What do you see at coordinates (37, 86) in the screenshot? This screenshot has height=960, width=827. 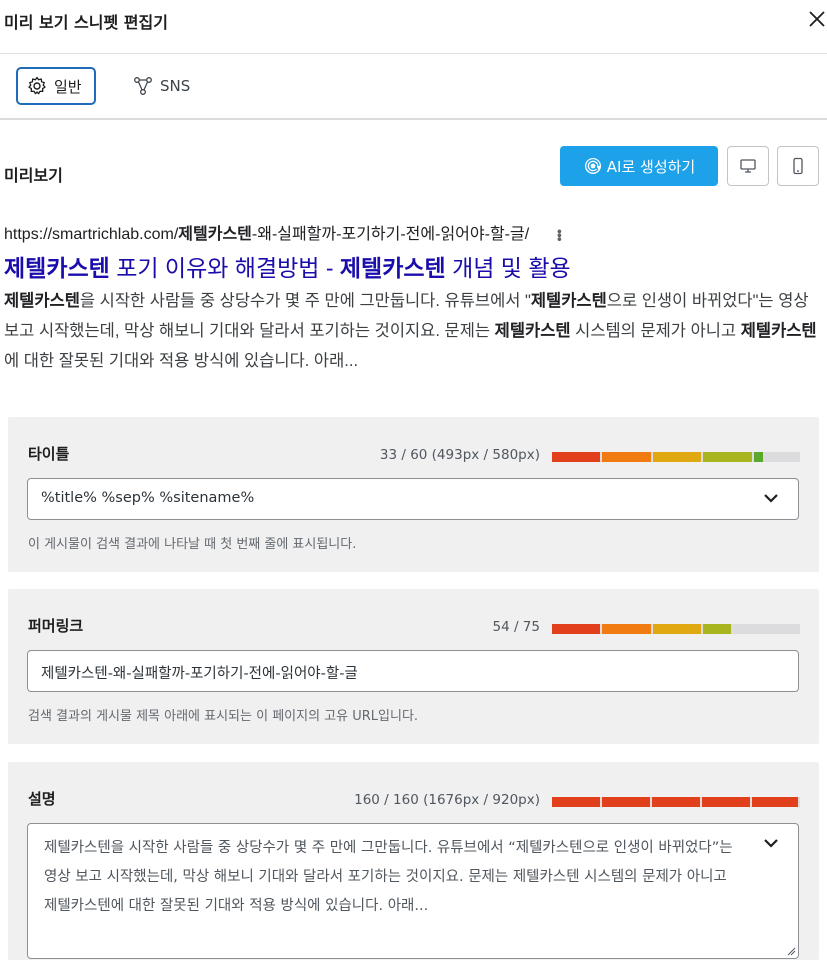 I see `gear-icon` at bounding box center [37, 86].